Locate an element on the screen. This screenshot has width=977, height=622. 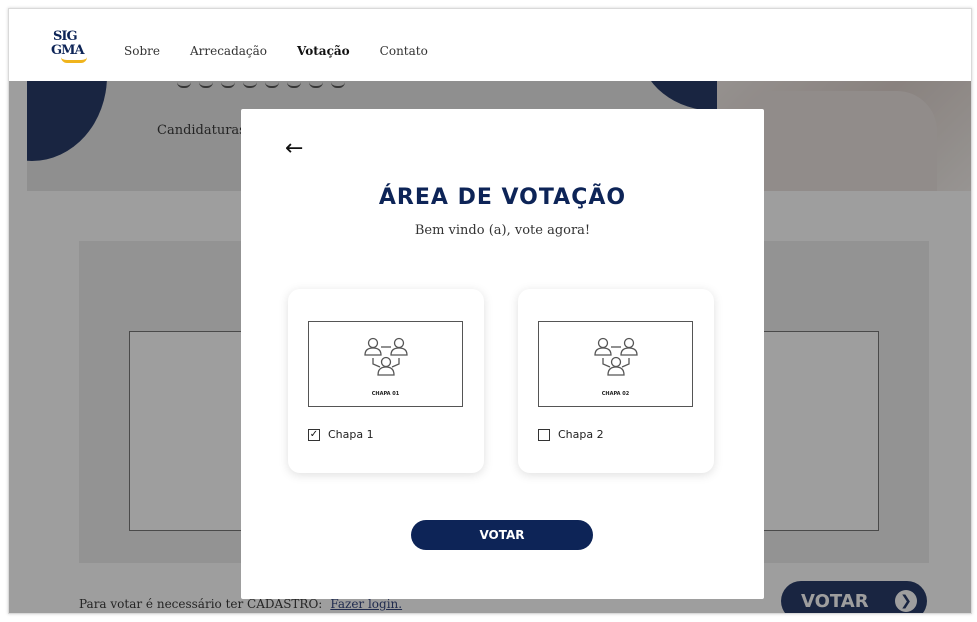
chapa-image-2: CHAPA 02 is located at coordinates (615, 364).